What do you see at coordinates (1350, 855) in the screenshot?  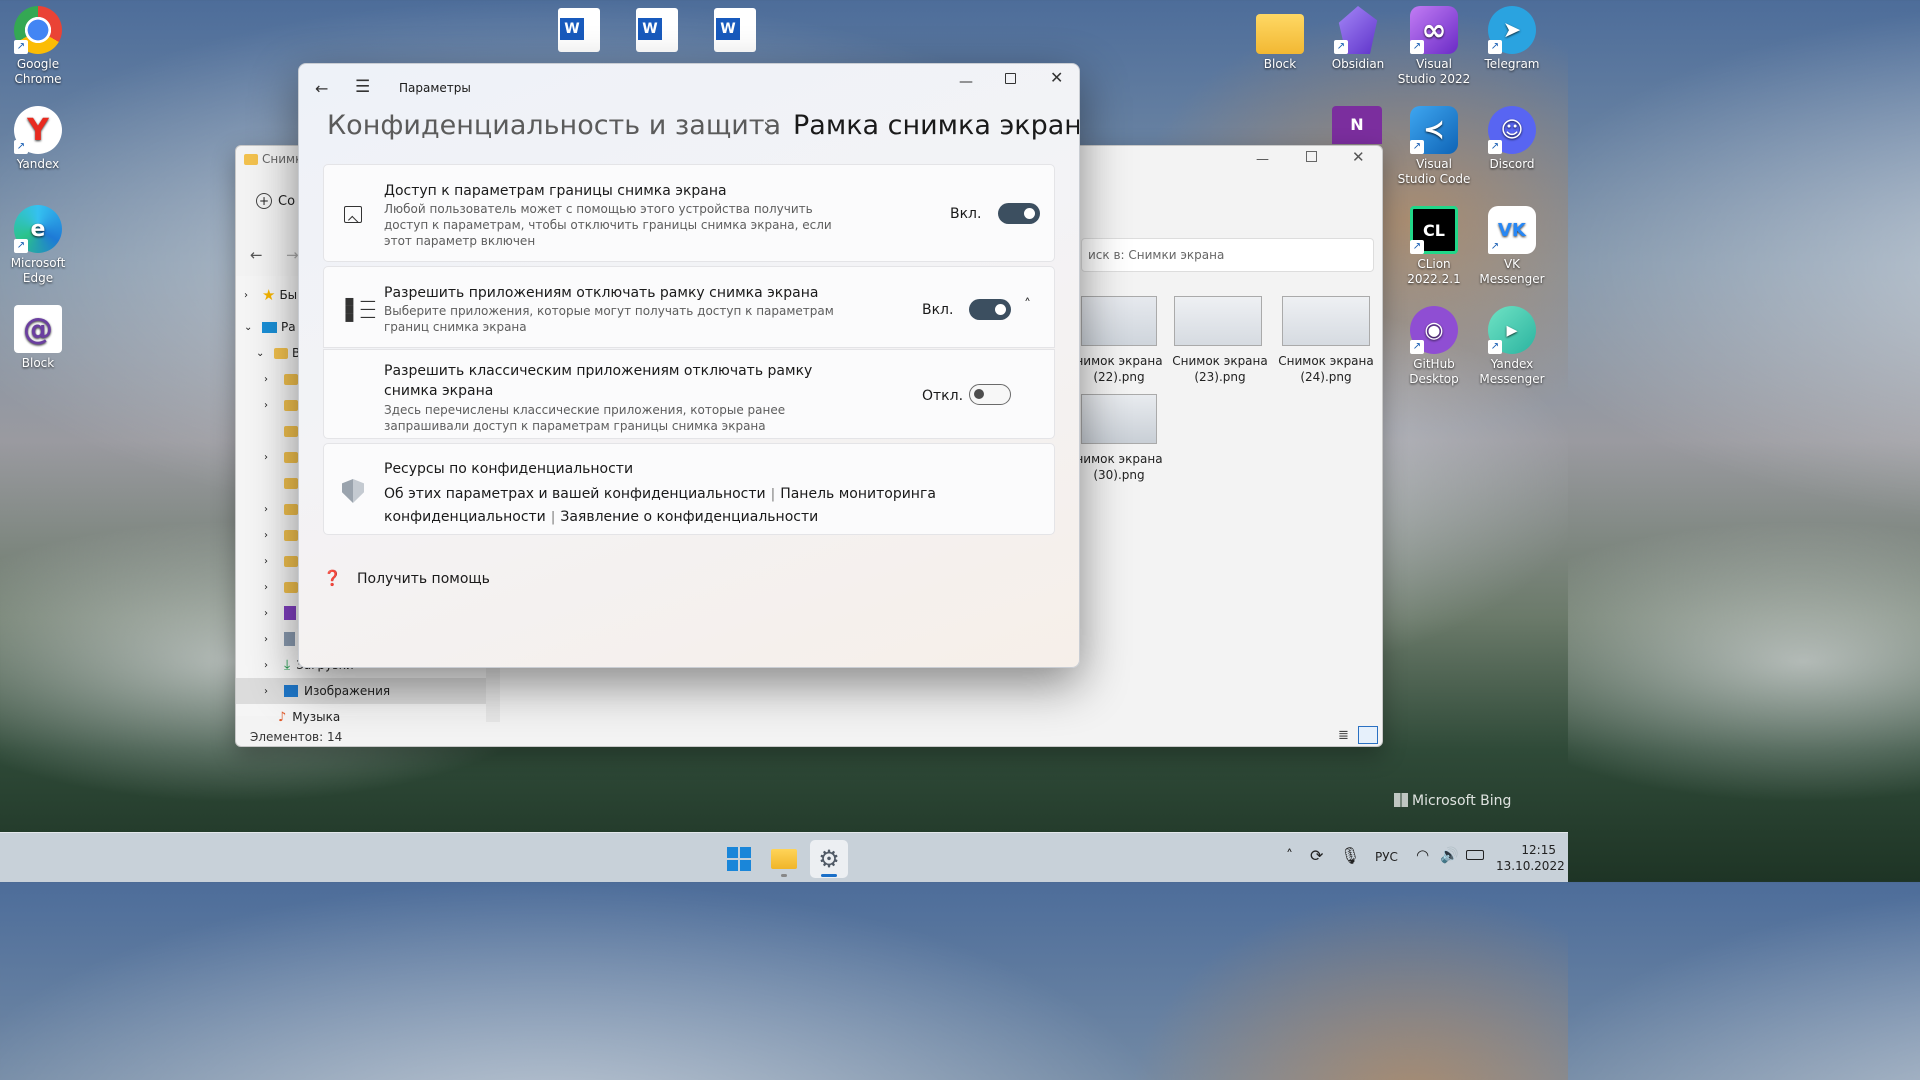 I see `microphone-icon: 🎙` at bounding box center [1350, 855].